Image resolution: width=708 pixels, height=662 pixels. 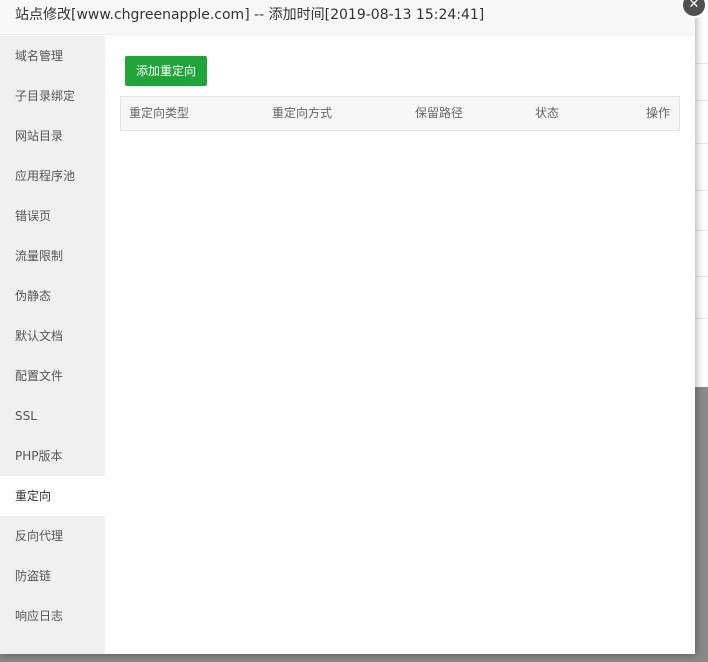 What do you see at coordinates (52, 496) in the screenshot?
I see `sidebar-item-redirect: 重定向` at bounding box center [52, 496].